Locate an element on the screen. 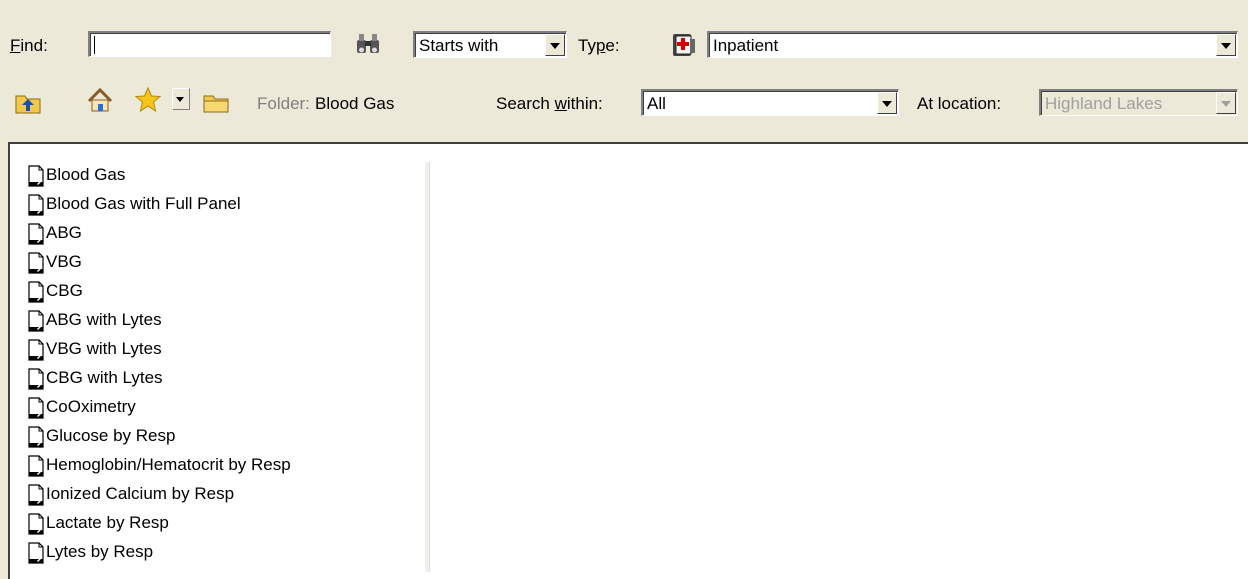 The height and width of the screenshot is (579, 1248). favorites-dropdown is located at coordinates (181, 99).